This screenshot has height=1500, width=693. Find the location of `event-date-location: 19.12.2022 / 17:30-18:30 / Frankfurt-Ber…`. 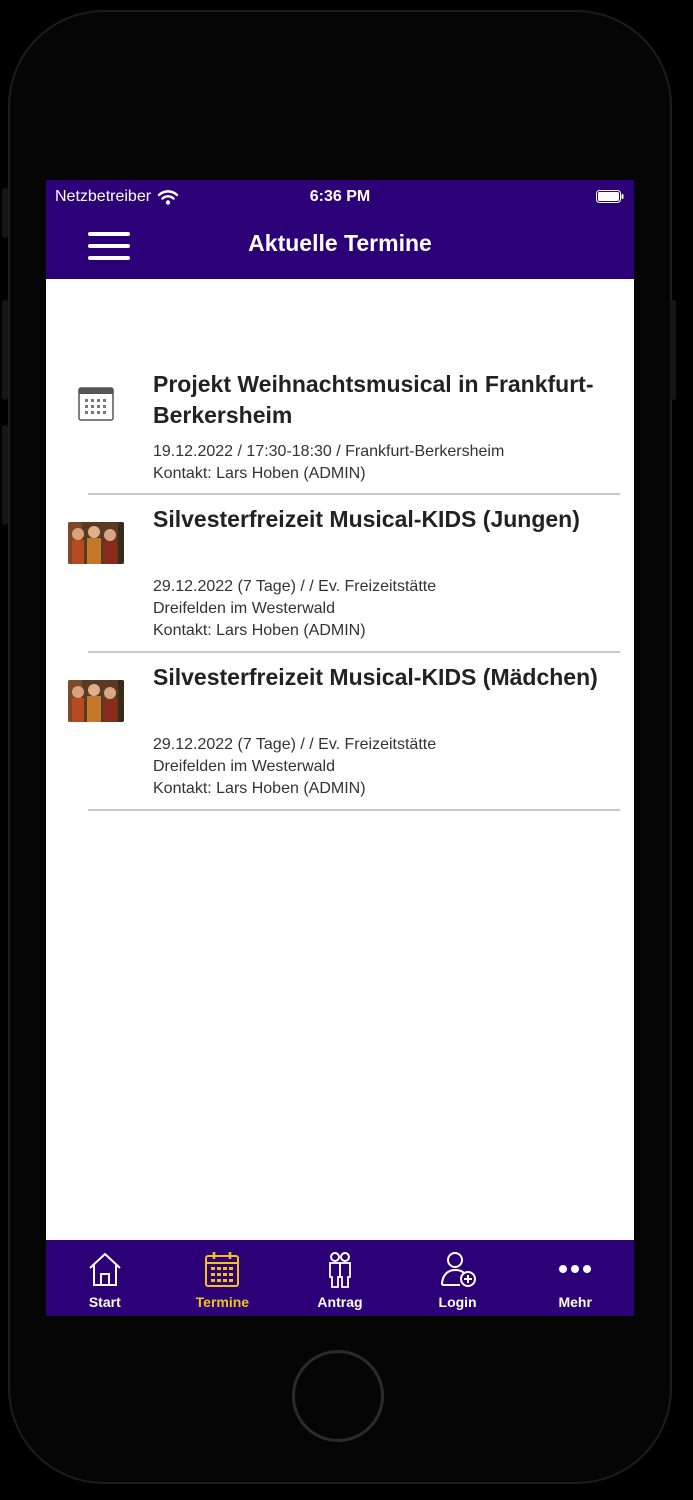

event-date-location: 19.12.2022 / 17:30-18:30 / Frankfurt-Ber… is located at coordinates (329, 451).